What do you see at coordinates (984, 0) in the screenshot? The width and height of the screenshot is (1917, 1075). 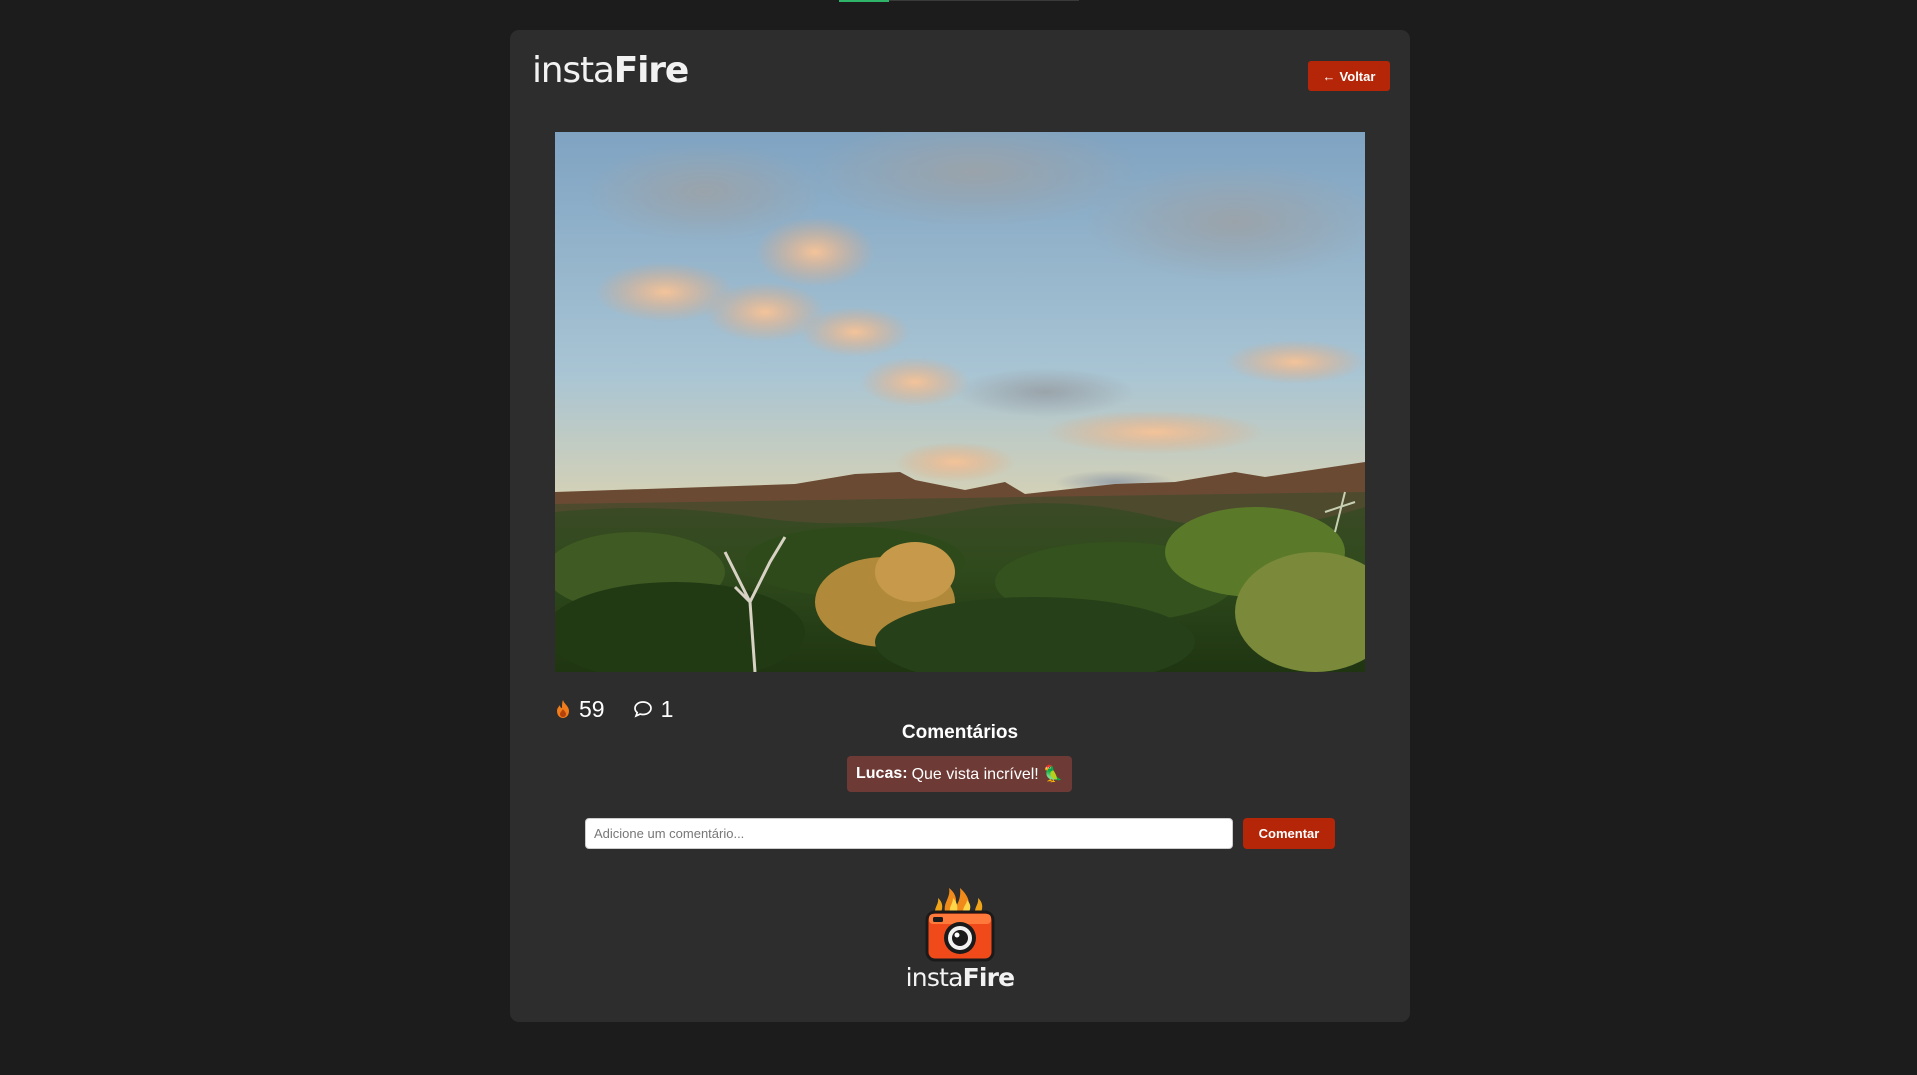 I see `top-progress-track` at bounding box center [984, 0].